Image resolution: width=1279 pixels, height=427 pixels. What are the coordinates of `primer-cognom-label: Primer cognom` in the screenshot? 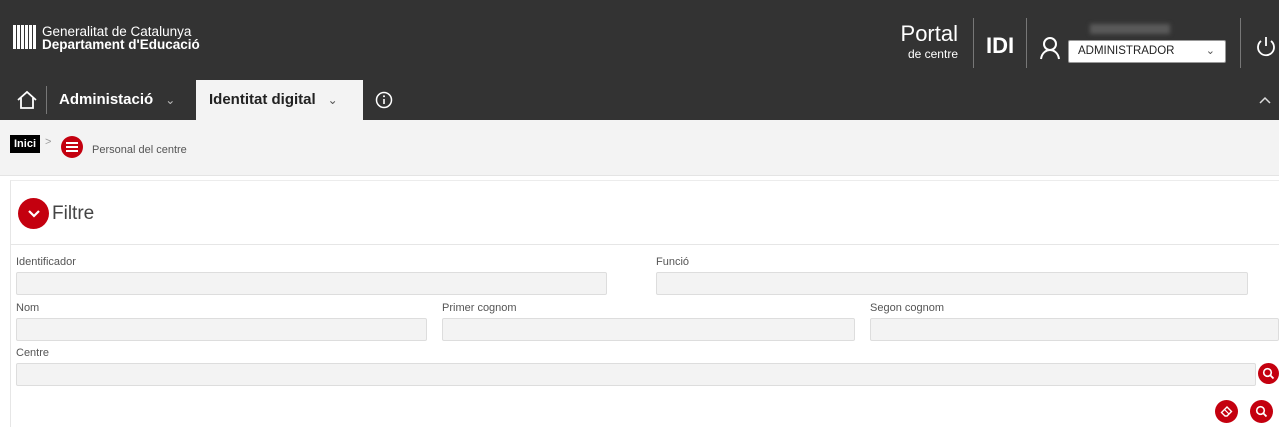 It's located at (479, 308).